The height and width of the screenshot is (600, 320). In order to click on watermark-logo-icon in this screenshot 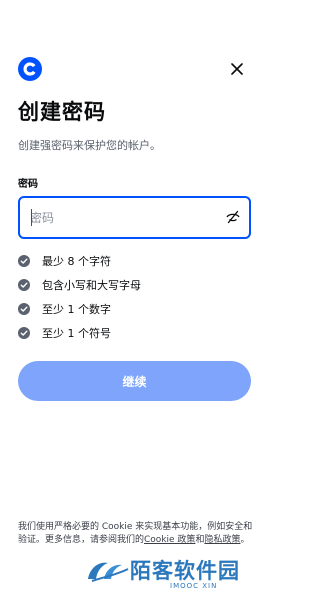, I will do `click(108, 572)`.